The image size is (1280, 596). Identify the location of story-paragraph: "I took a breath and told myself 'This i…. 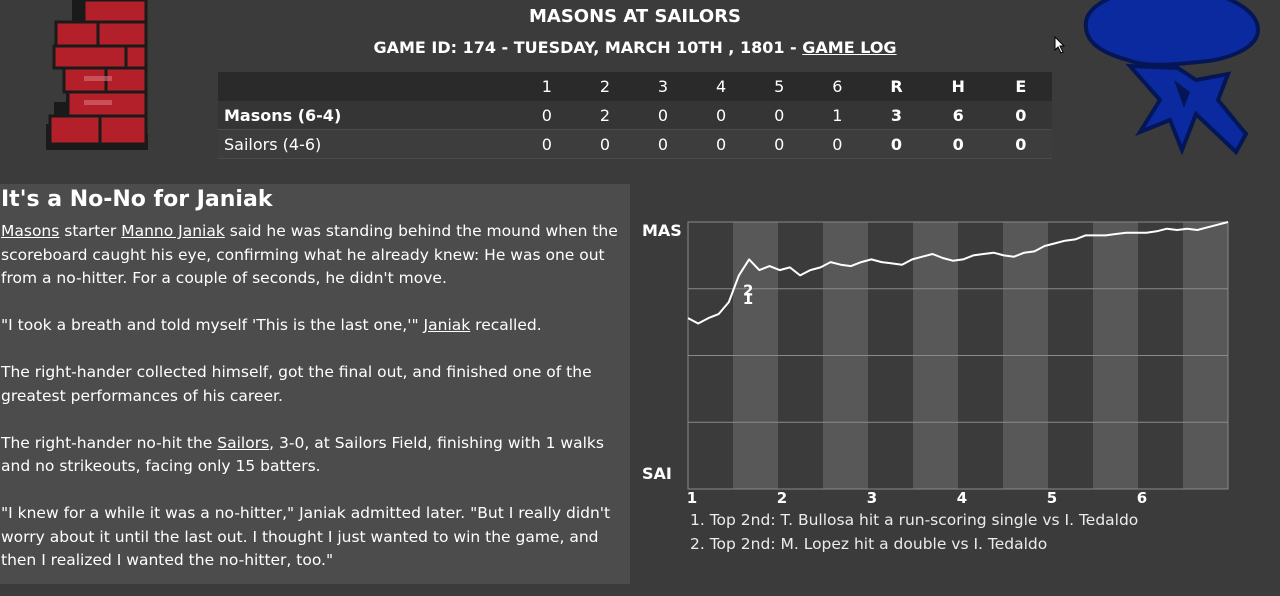
(312, 326).